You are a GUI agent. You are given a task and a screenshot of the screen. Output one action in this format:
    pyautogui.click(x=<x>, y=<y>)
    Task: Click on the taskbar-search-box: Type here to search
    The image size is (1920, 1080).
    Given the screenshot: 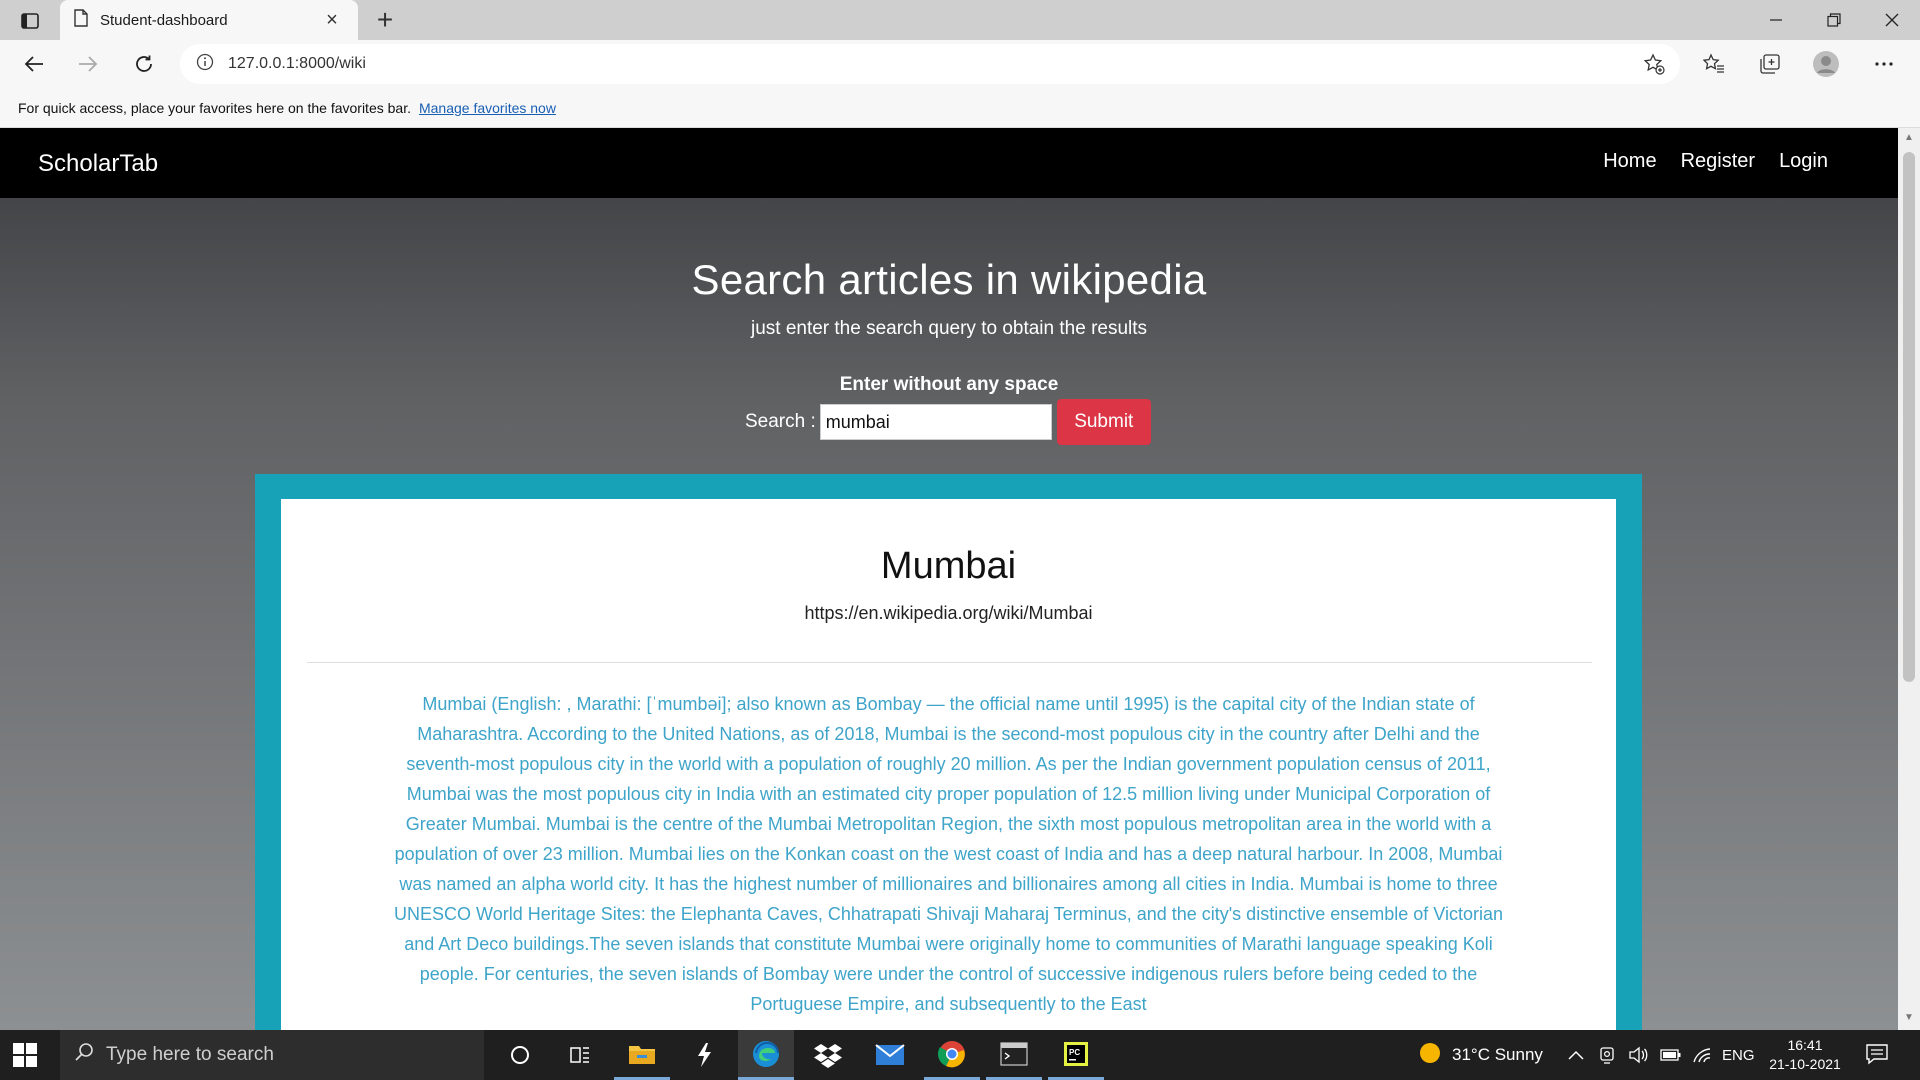 What is the action you would take?
    pyautogui.click(x=272, y=1055)
    